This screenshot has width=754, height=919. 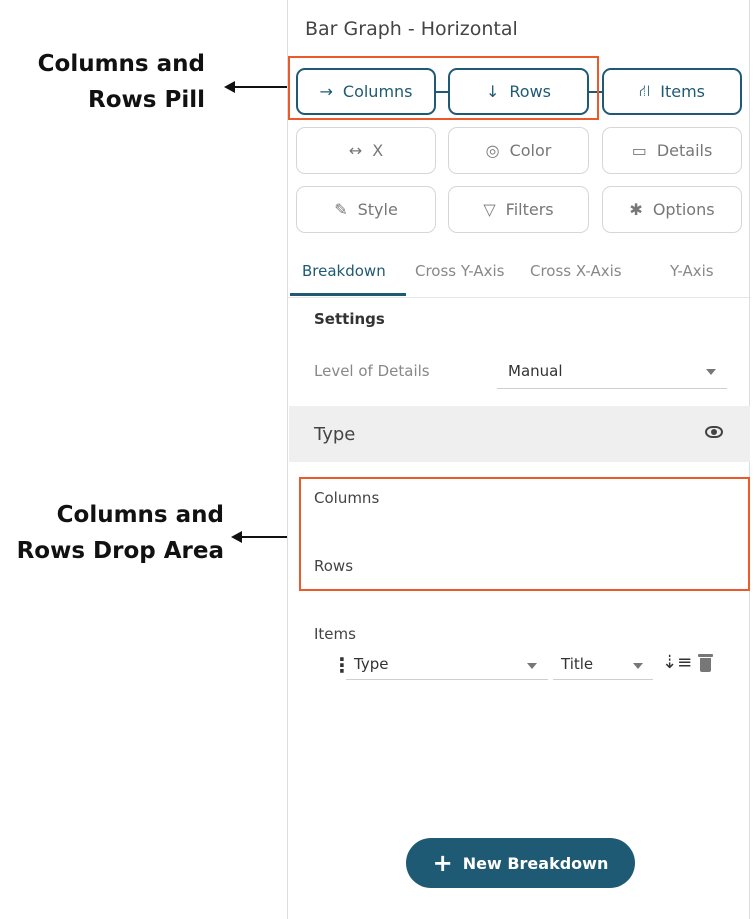 What do you see at coordinates (366, 150) in the screenshot?
I see `x-pill: ↔ X` at bounding box center [366, 150].